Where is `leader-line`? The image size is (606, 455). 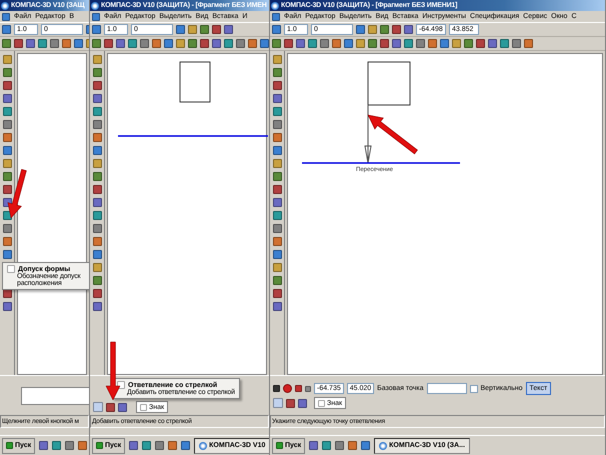 leader-line is located at coordinates (368, 134).